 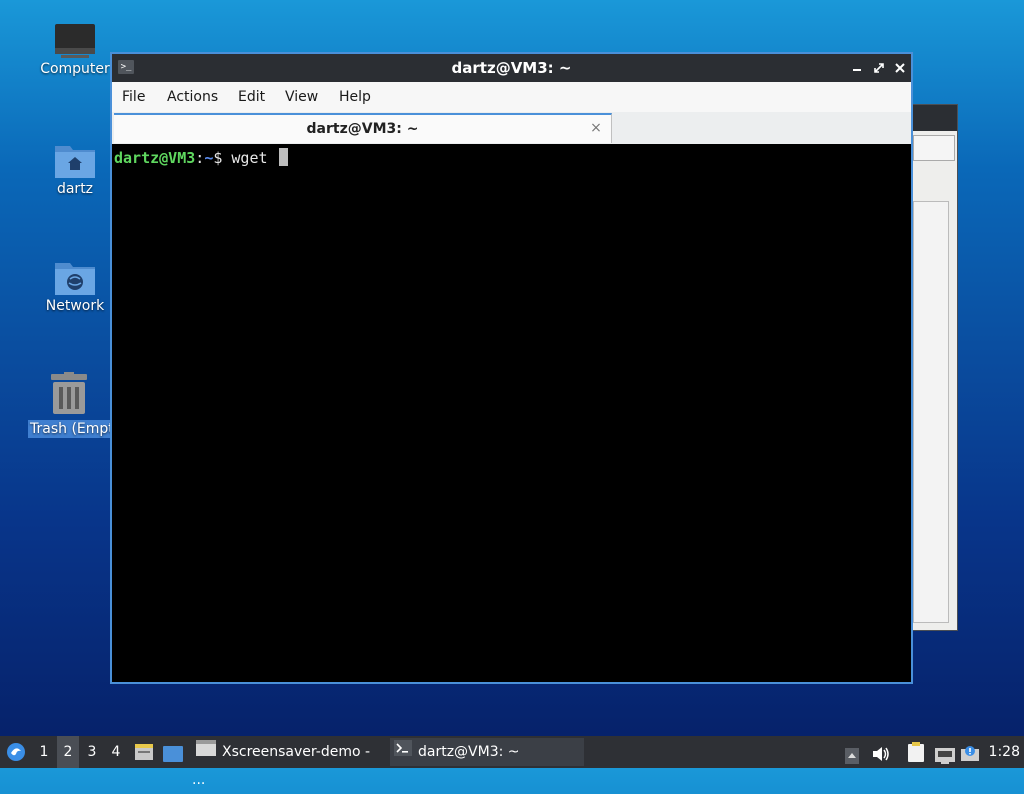 I want to click on menu-help: Help, so click(x=355, y=97).